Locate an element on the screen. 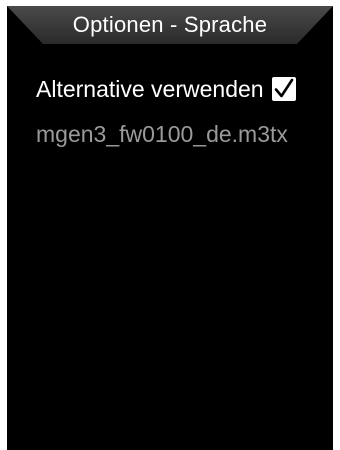  title-bar: Optionen - Sprache is located at coordinates (170, 25).